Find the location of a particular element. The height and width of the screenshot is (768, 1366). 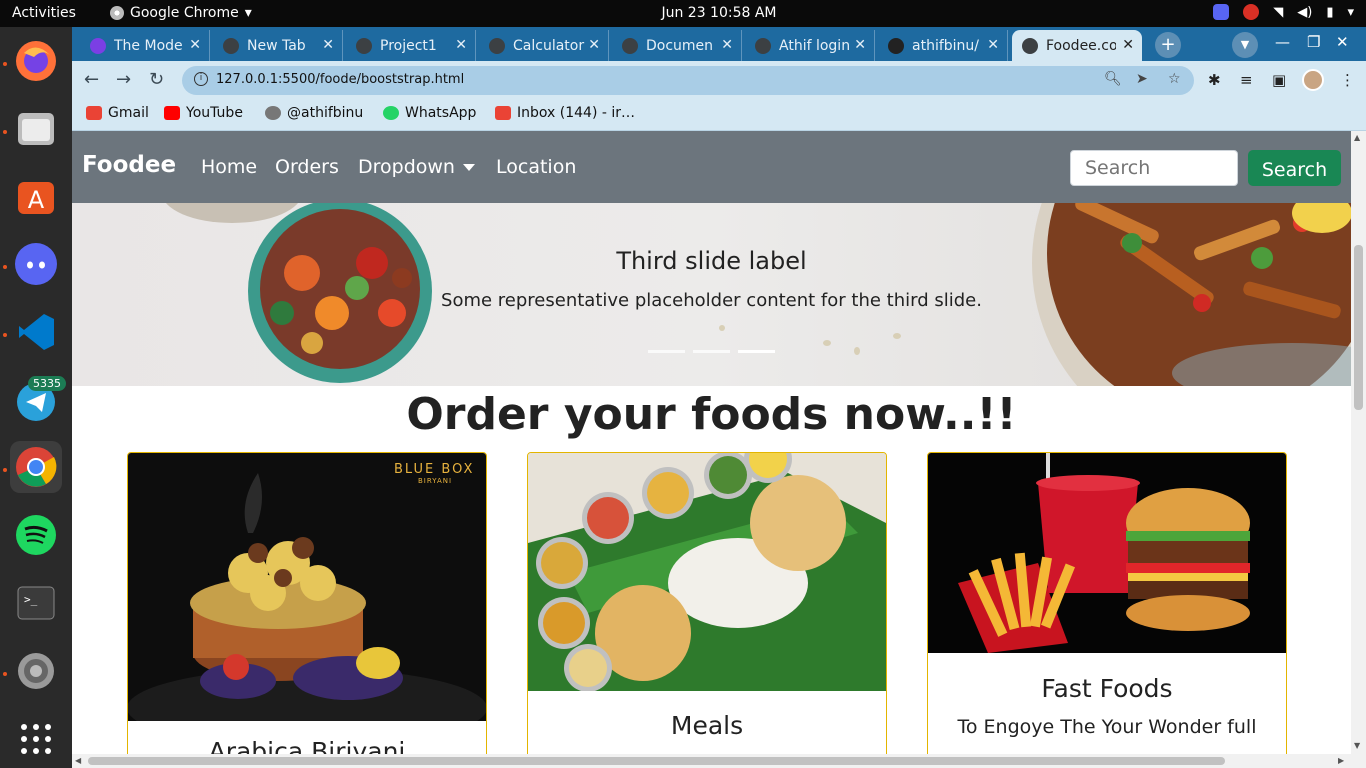

kebab-menu-icon: ⋮ is located at coordinates (1347, 80).